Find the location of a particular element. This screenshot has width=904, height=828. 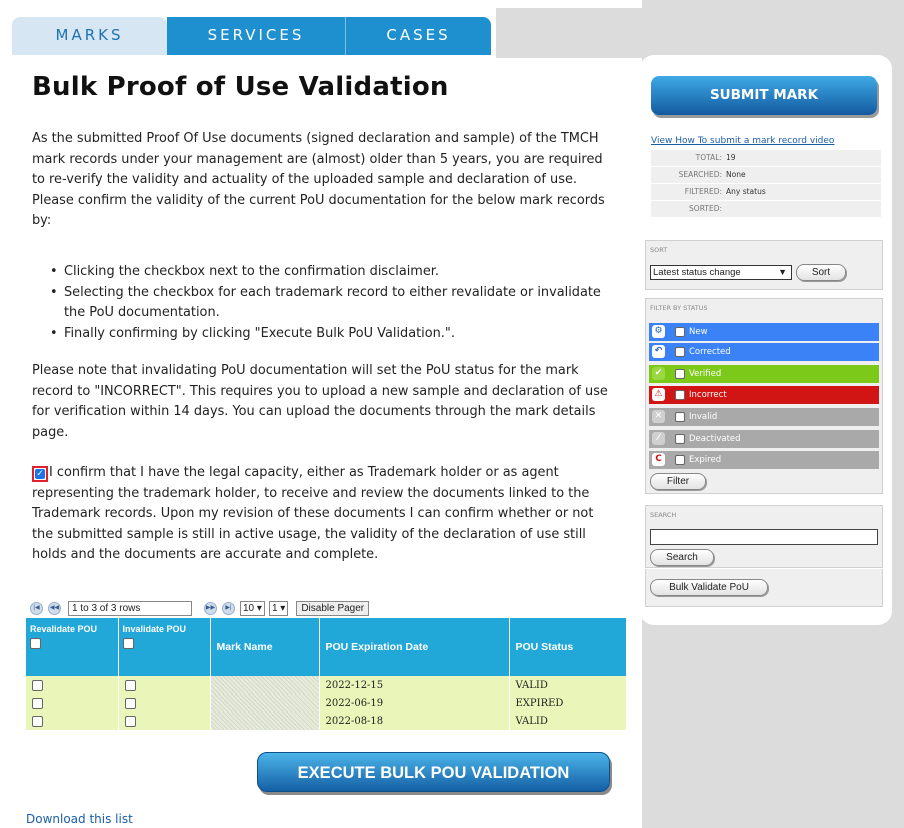

check-icon: ✔ is located at coordinates (658, 373).